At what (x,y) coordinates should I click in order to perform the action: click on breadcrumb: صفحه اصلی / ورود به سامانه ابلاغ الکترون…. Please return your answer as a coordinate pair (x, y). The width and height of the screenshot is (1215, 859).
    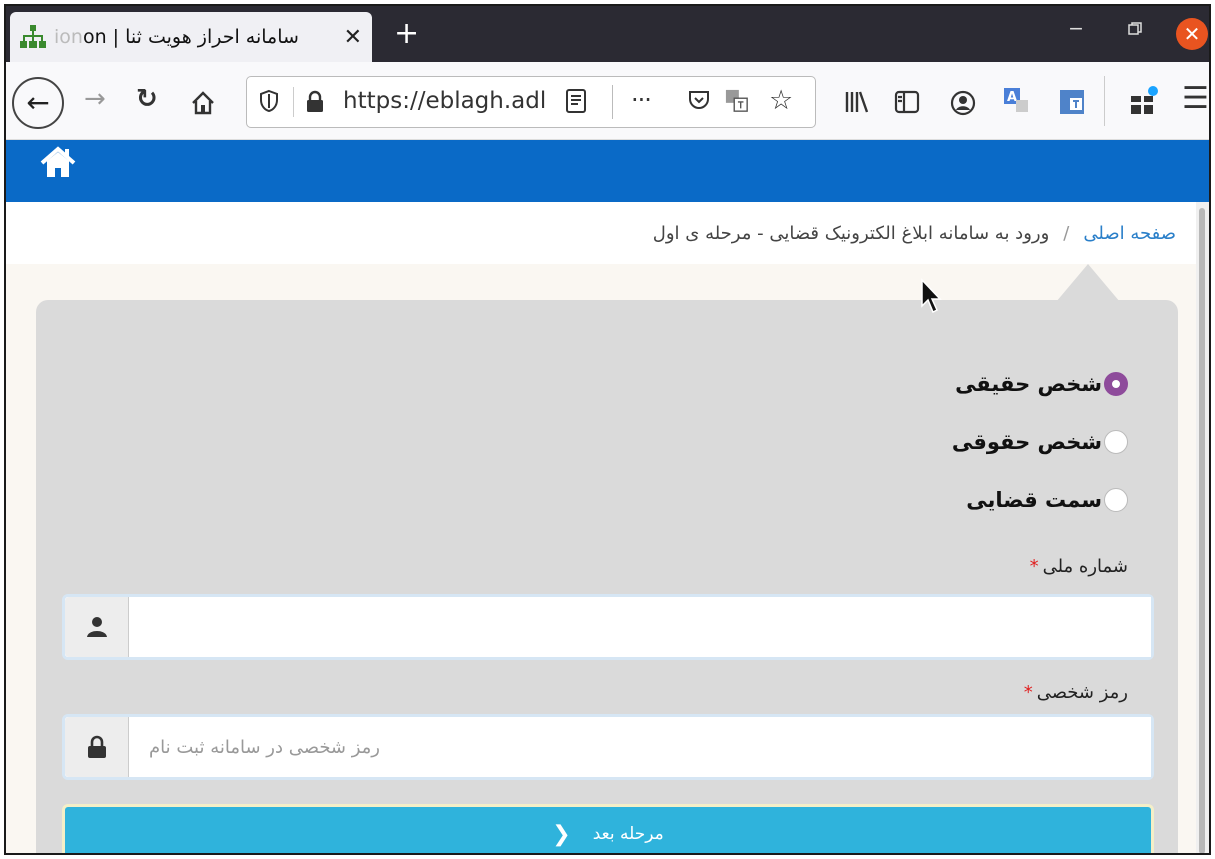
    Looking at the image, I should click on (603, 233).